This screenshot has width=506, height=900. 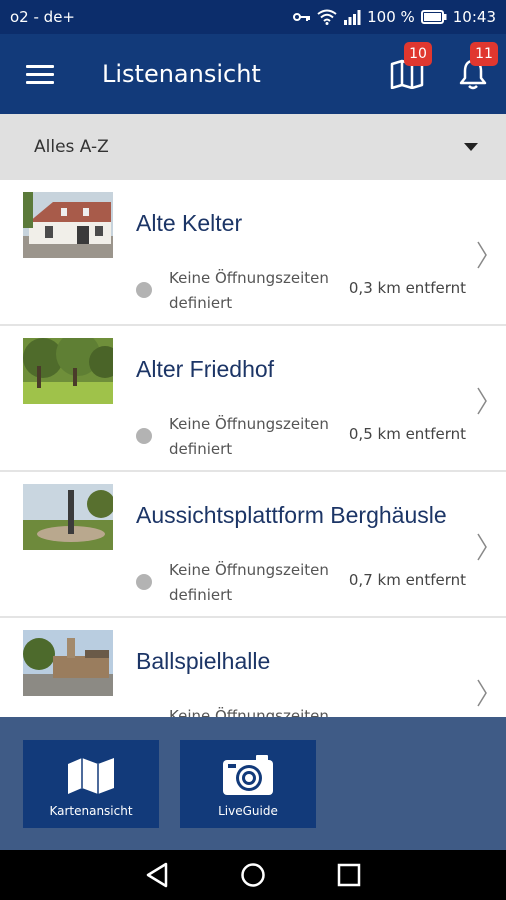 I want to click on liveguide-button: LiveGuide, so click(x=248, y=784).